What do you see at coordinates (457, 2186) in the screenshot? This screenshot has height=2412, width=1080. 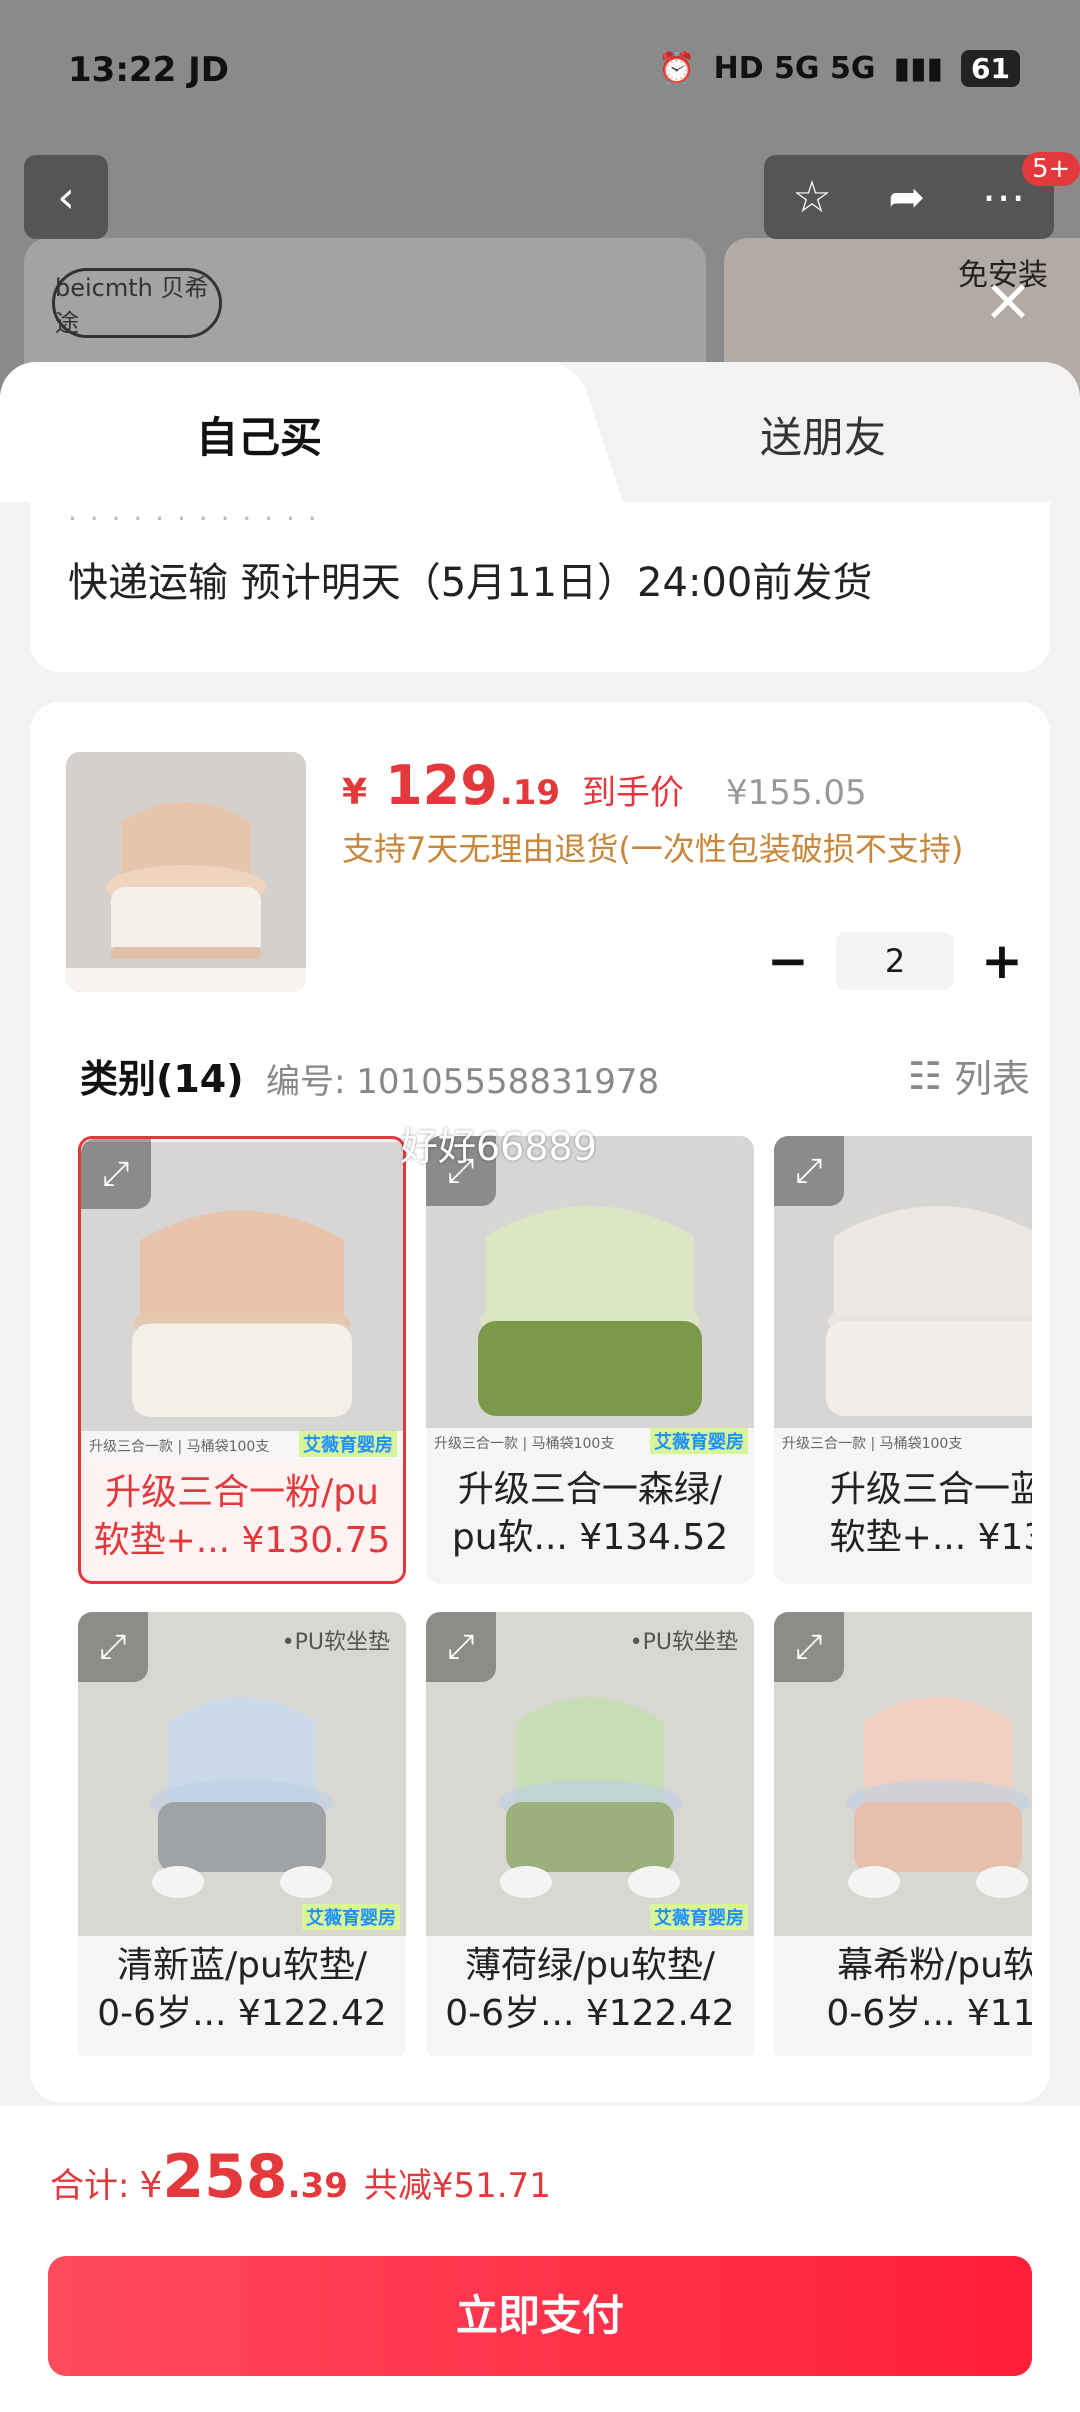 I see `total-discount: 共减¥51.71` at bounding box center [457, 2186].